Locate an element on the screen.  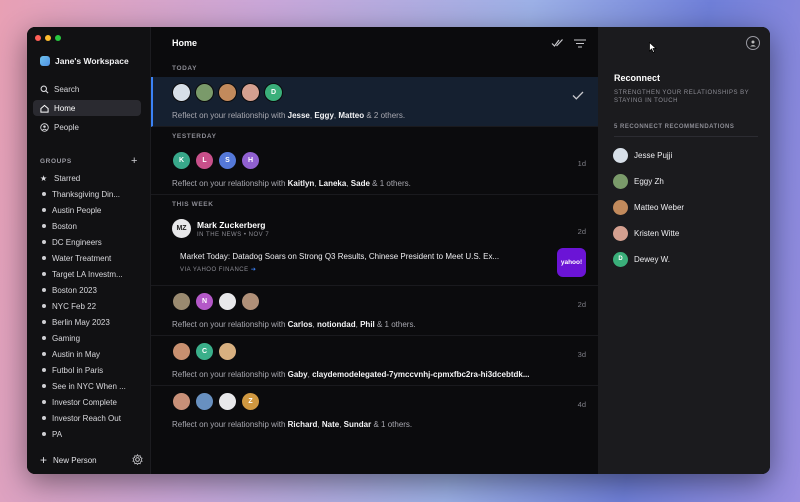
nav-item-home: Home is located at coordinates (87, 108).